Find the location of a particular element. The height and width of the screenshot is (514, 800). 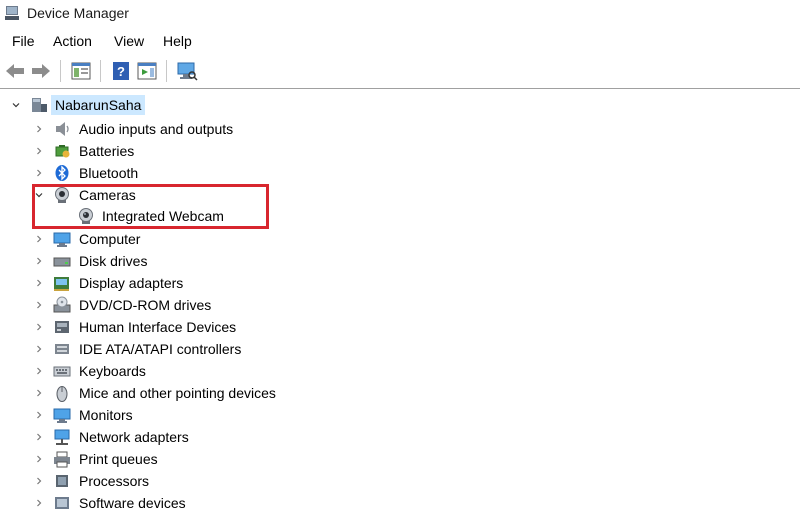

device-manager-icon is located at coordinates (12, 13).